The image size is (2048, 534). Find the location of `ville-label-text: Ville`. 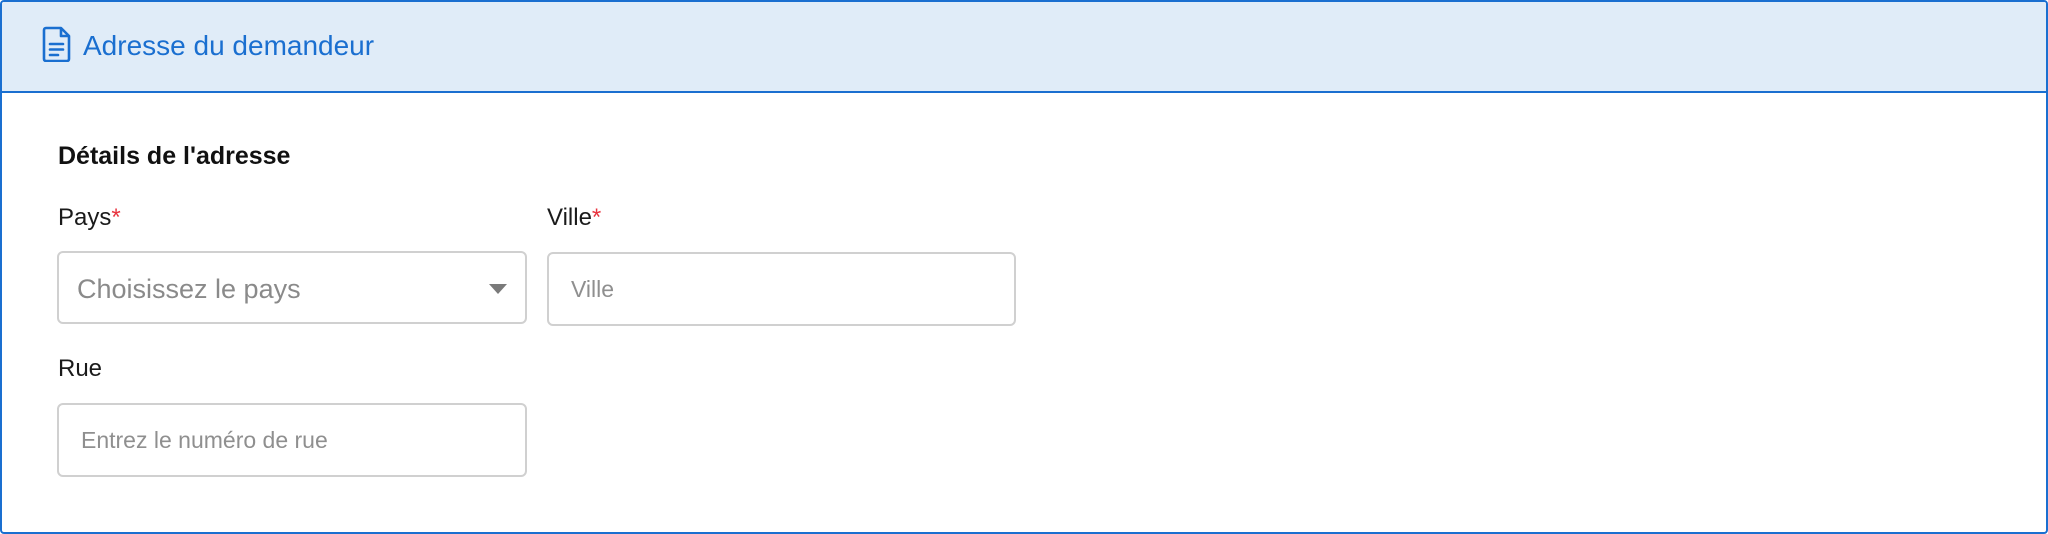

ville-label-text: Ville is located at coordinates (569, 217).